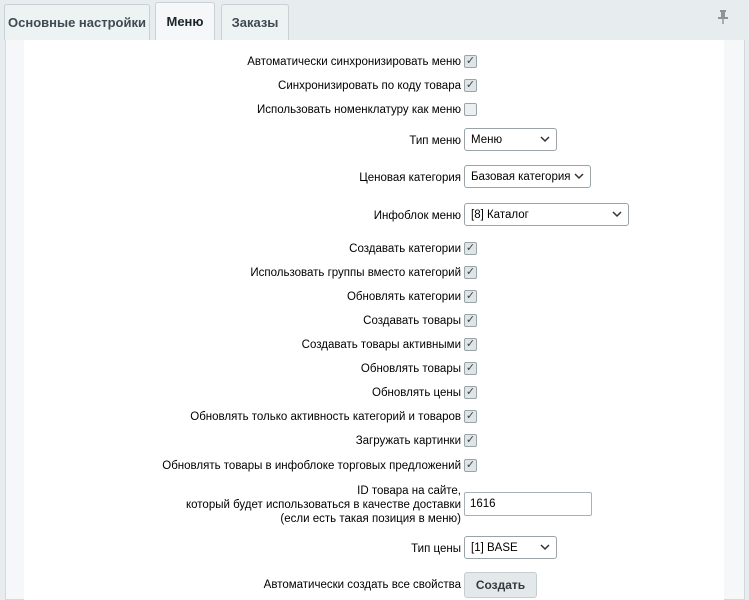 The height and width of the screenshot is (600, 749). Describe the element at coordinates (416, 393) in the screenshot. I see `update-prices-label: Обновлять цены` at that location.